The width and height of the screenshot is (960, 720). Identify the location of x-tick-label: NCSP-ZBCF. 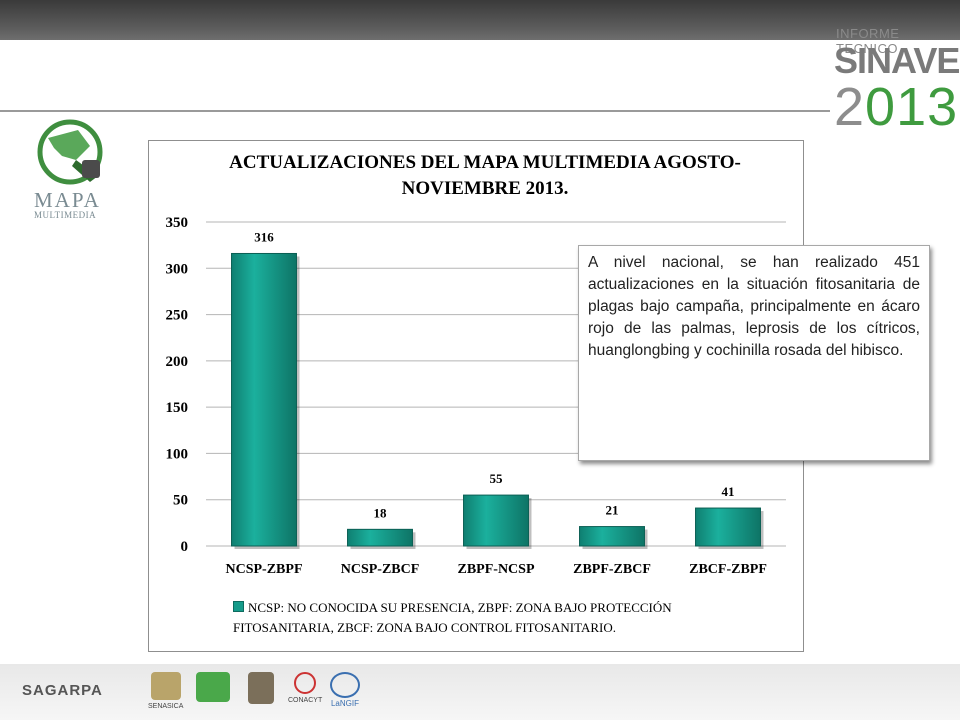
(380, 569).